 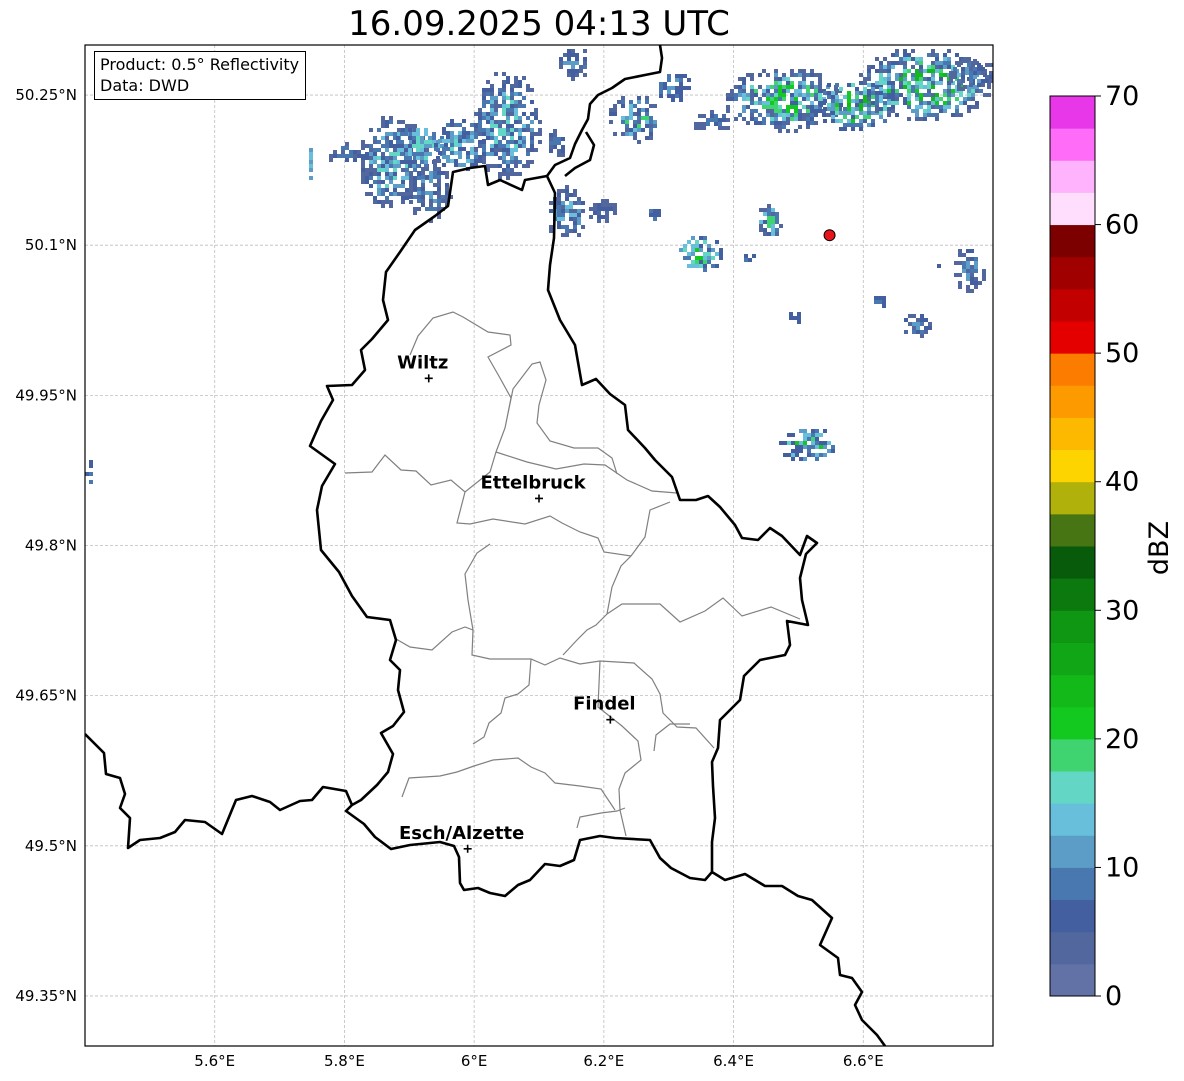 What do you see at coordinates (516, 602) in the screenshot?
I see `city-markers: WiltzEttelbruckFindelEsch/Alzette` at bounding box center [516, 602].